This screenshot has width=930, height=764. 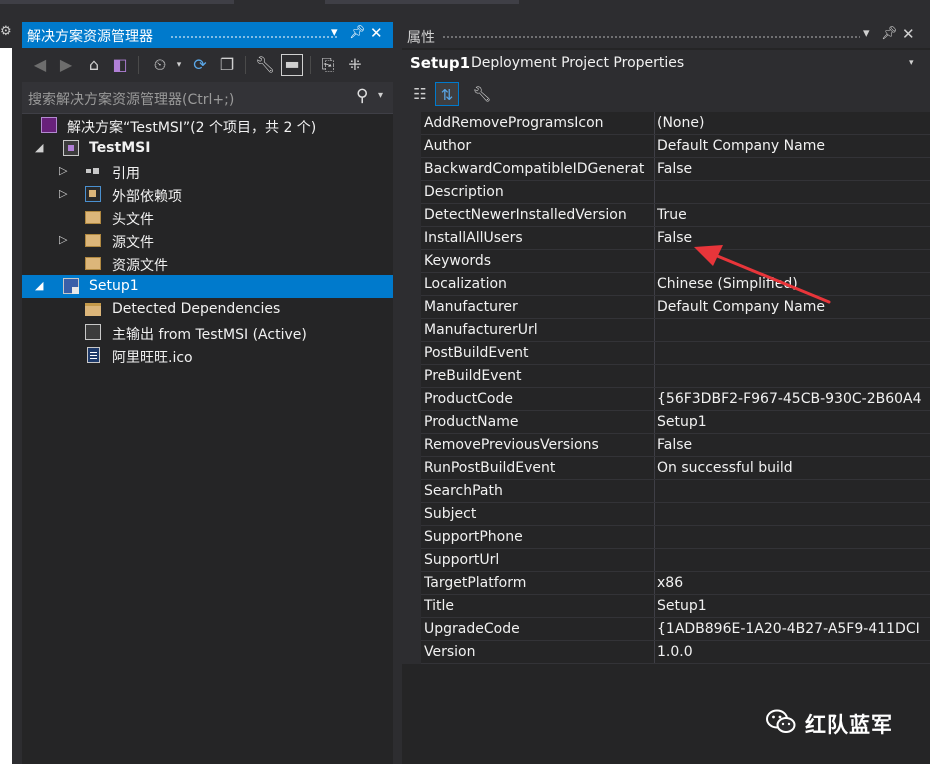 What do you see at coordinates (666, 95) in the screenshot?
I see `properties-toolbar: ☷ ⇅ 🔧︎` at bounding box center [666, 95].